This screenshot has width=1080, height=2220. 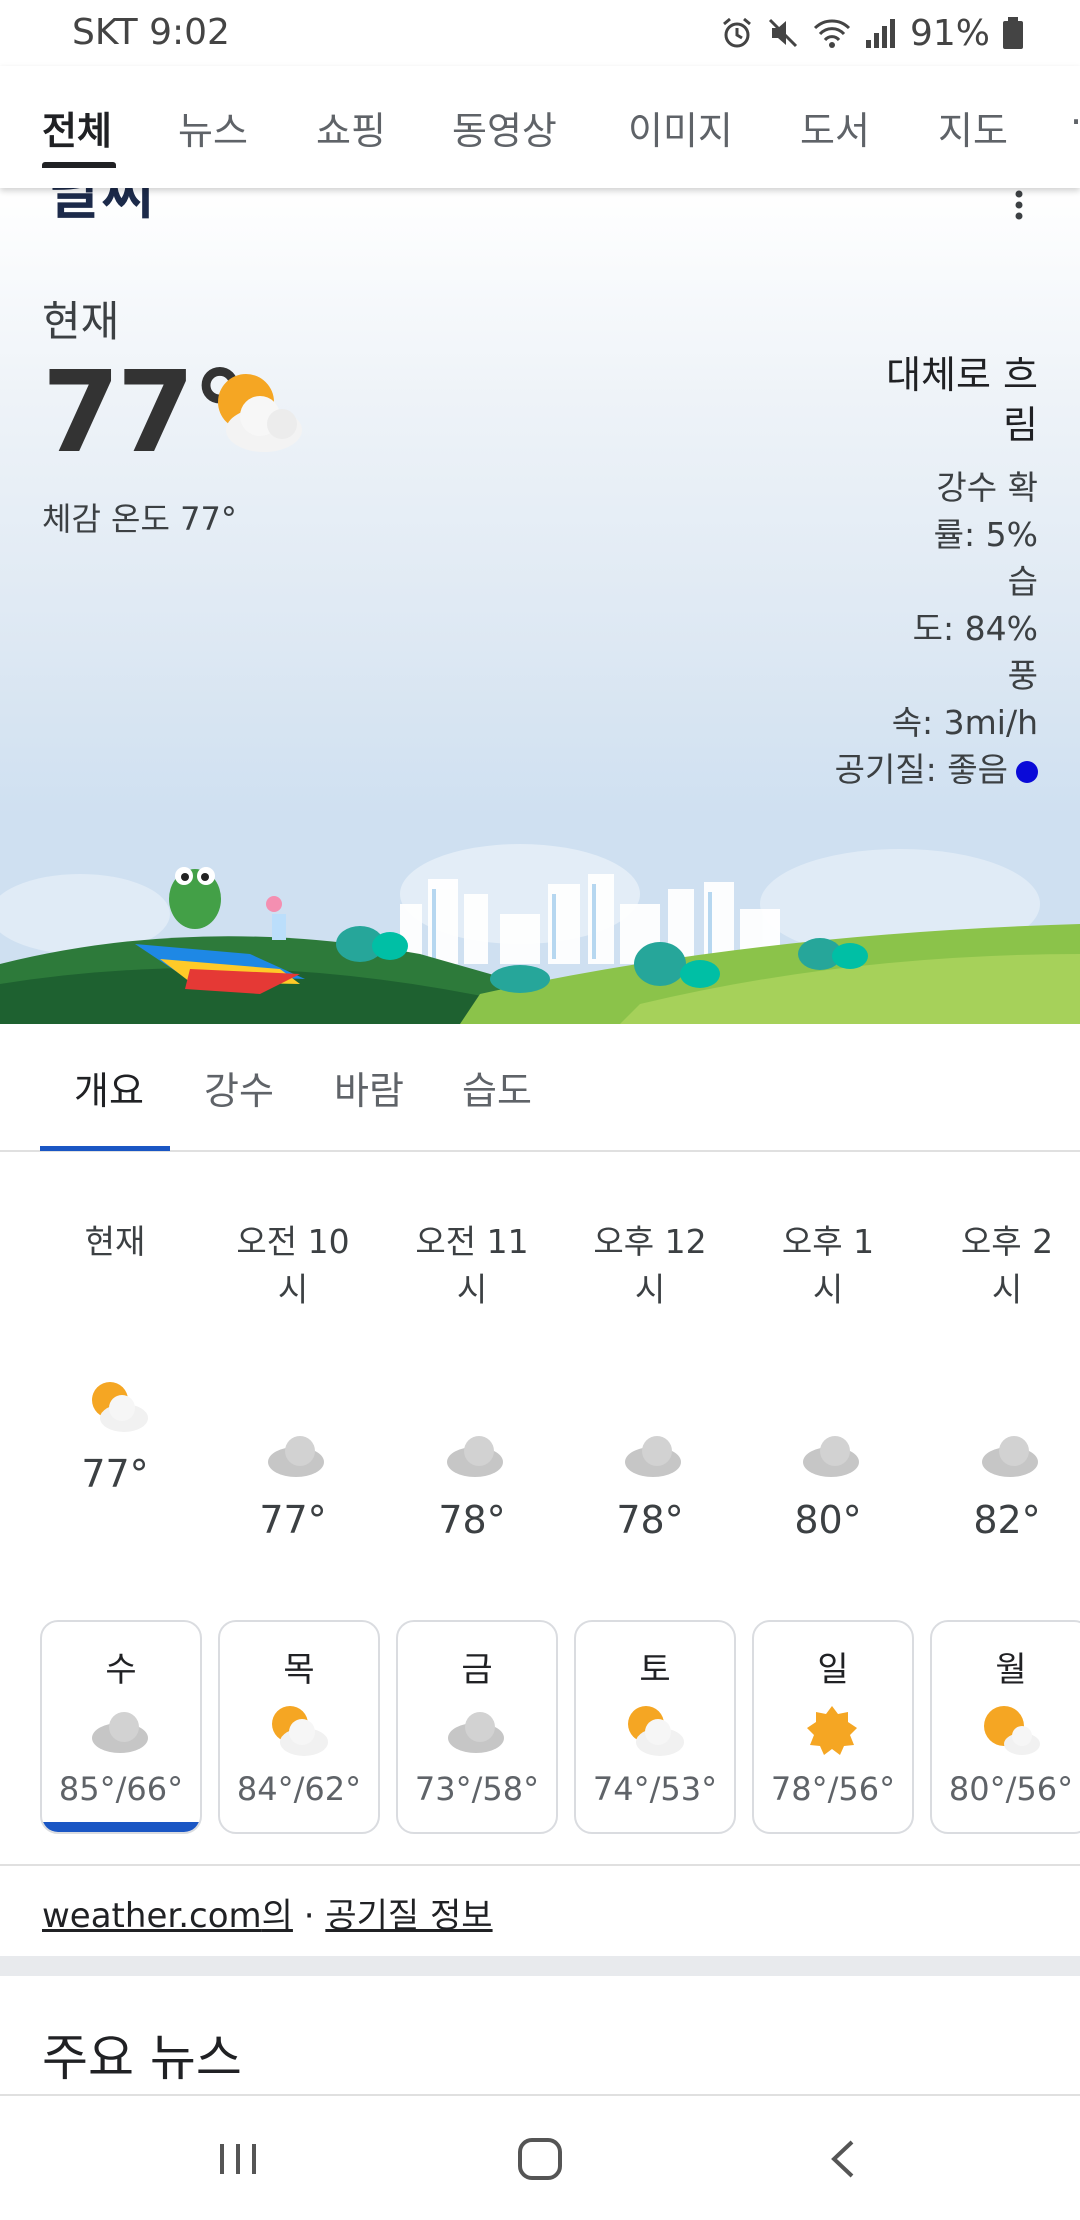 I want to click on tab-maps: 지도, so click(x=973, y=127).